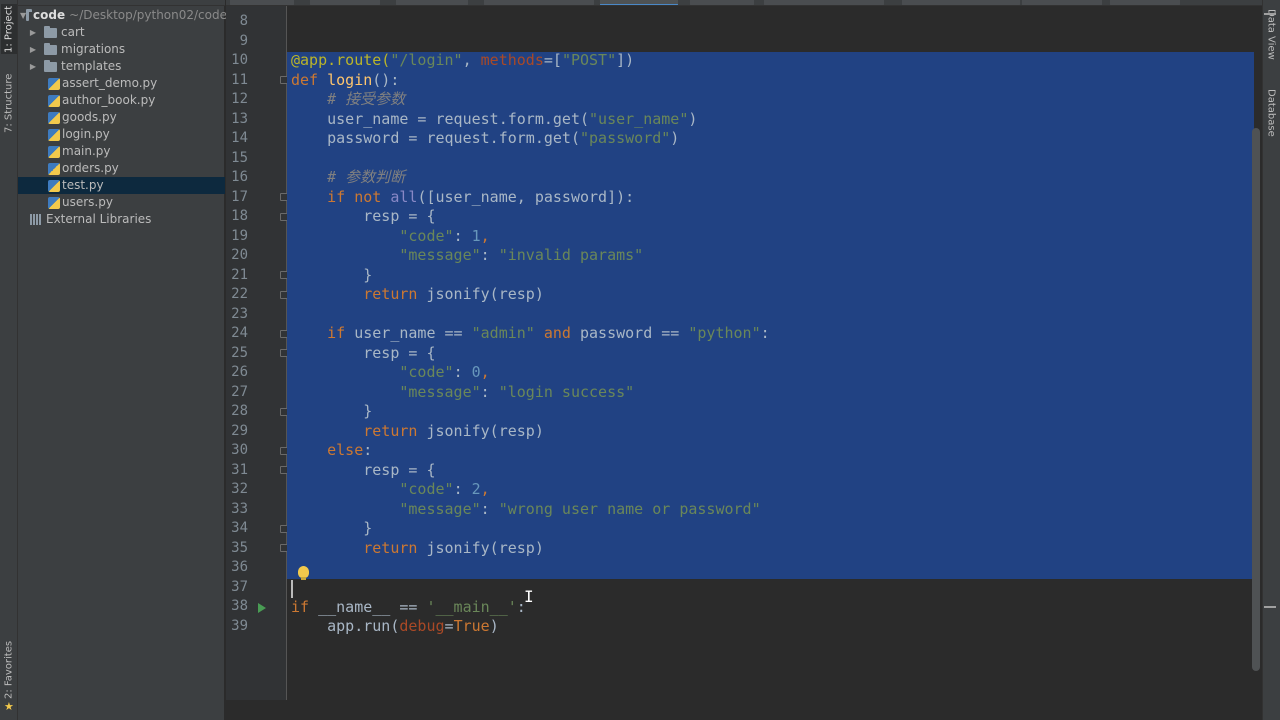 Image resolution: width=1280 pixels, height=720 pixels. Describe the element at coordinates (1271, 113) in the screenshot. I see `database-tool-tab: Database` at that location.